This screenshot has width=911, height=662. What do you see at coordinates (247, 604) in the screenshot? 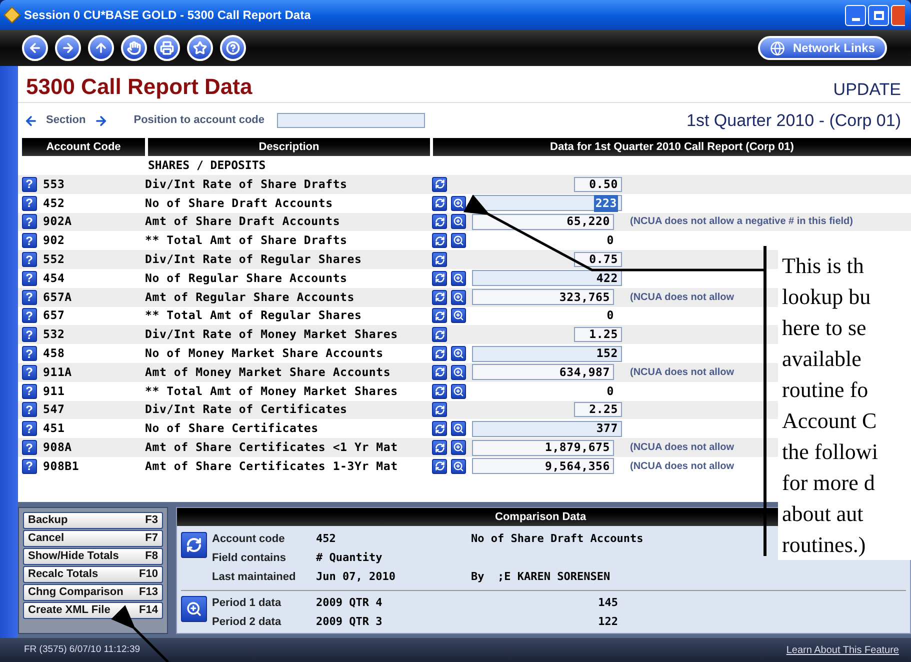
I see `field-label: Period 1 data` at bounding box center [247, 604].